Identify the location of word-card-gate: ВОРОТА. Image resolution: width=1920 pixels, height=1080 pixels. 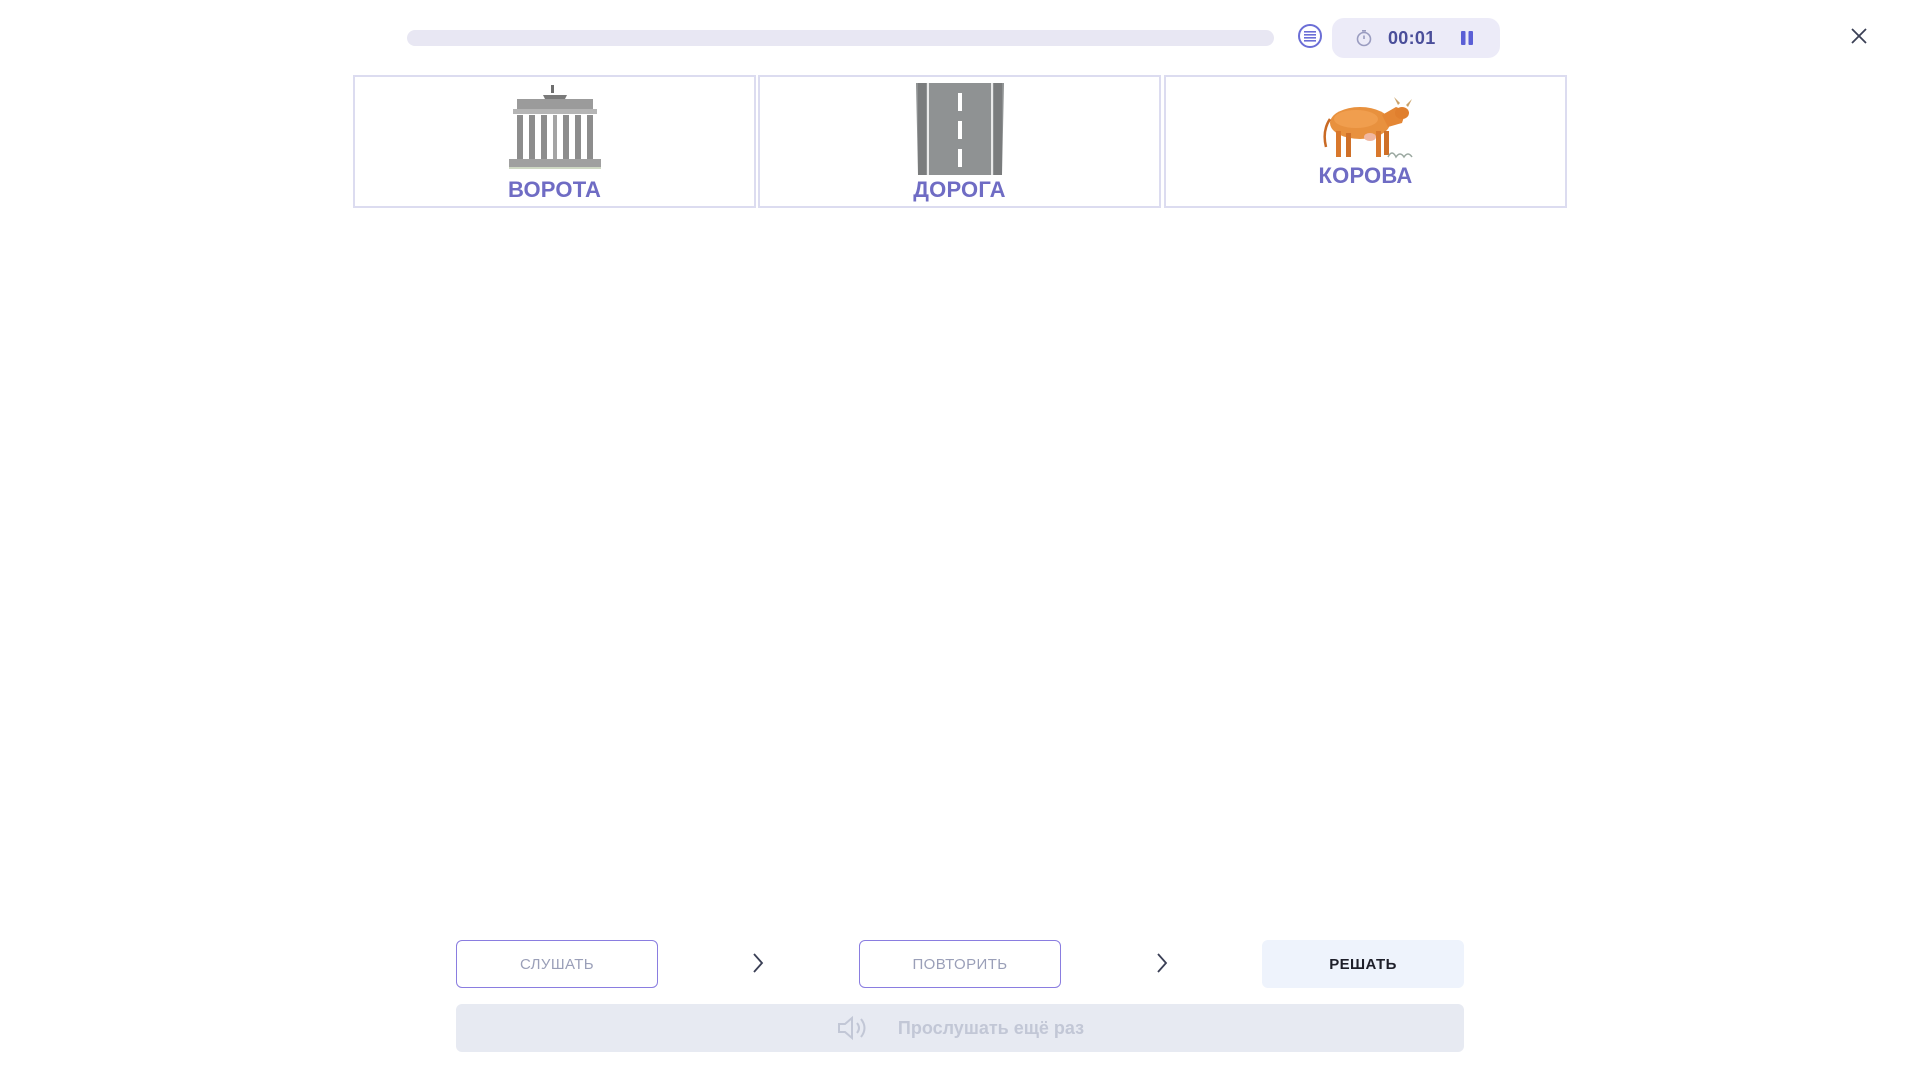
(554, 141).